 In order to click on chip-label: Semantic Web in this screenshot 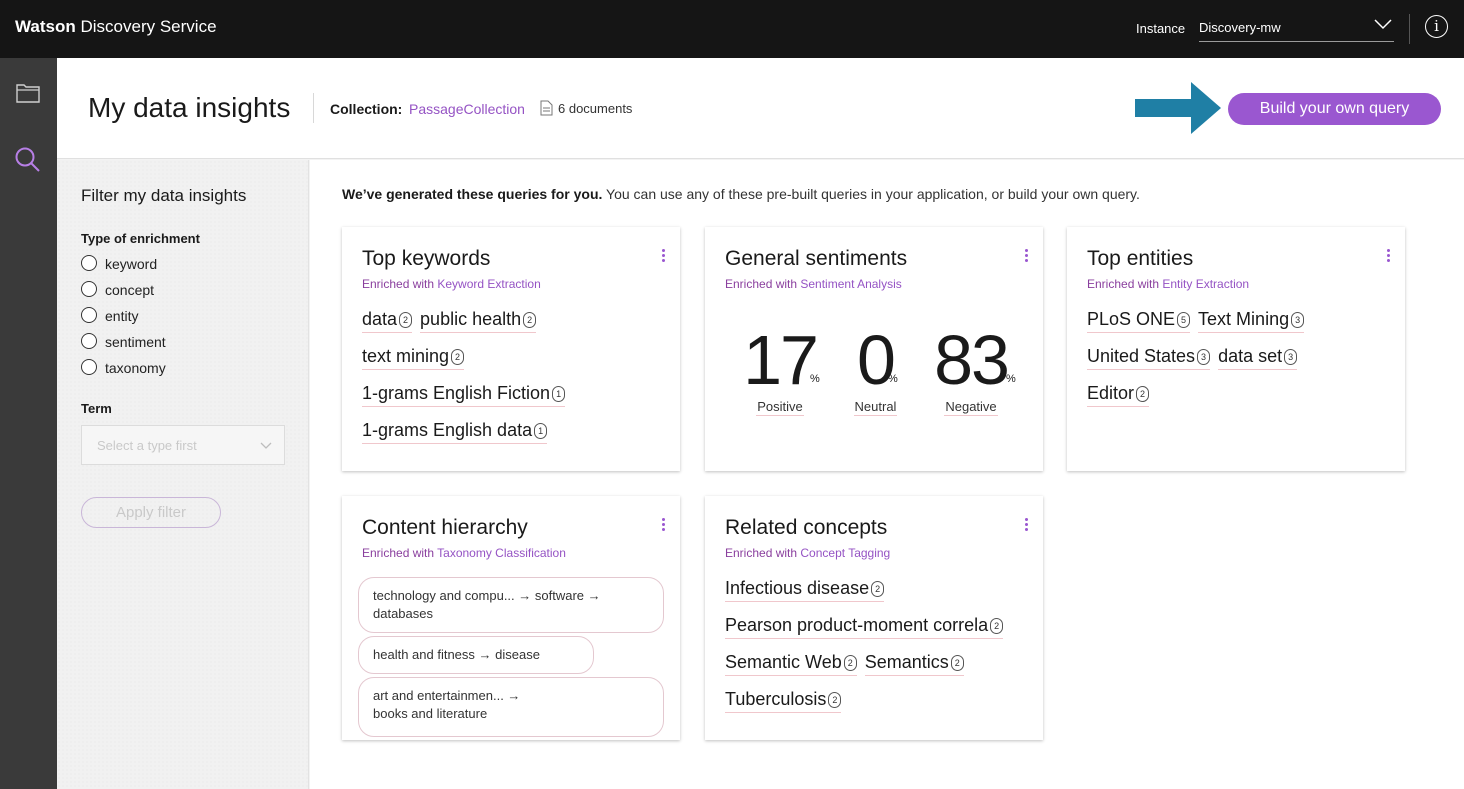, I will do `click(783, 662)`.